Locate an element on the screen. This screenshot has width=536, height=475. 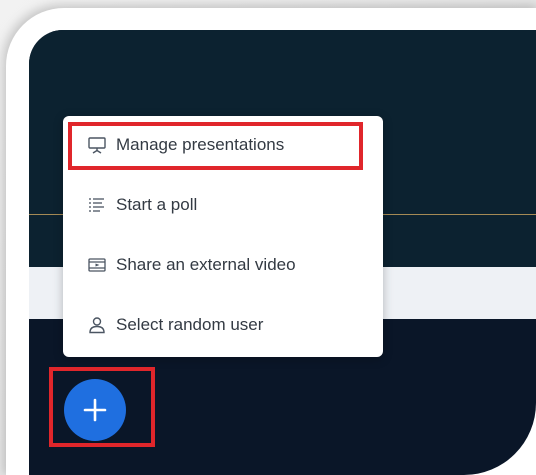
menu-item-manage-presentations: Manage presentations is located at coordinates (223, 145).